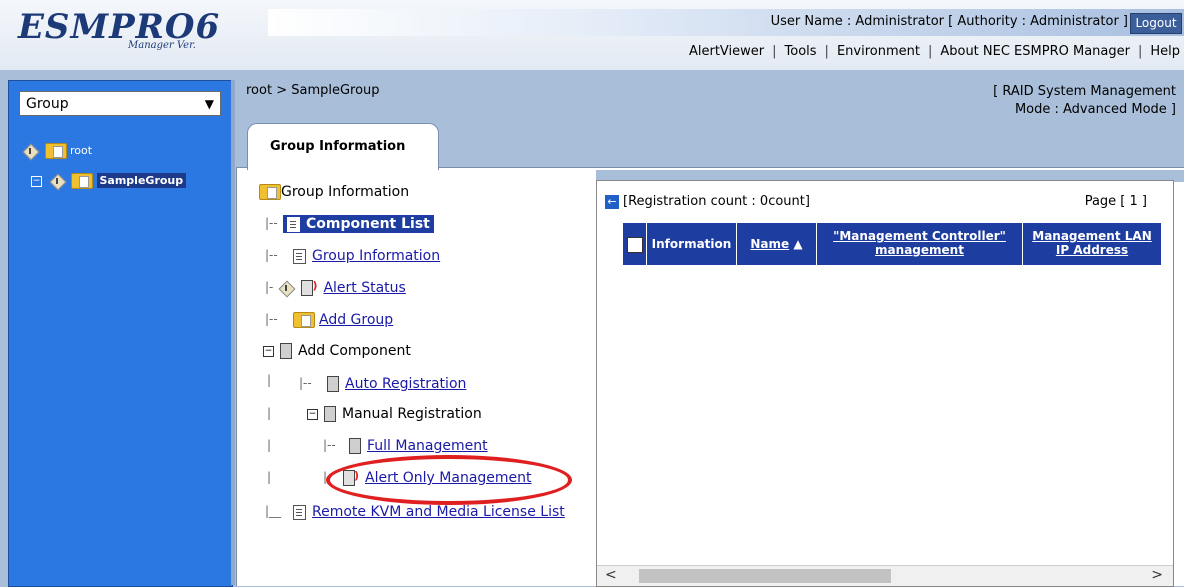 This screenshot has width=1184, height=587. Describe the element at coordinates (801, 51) in the screenshot. I see `menu-tools: Tools` at that location.